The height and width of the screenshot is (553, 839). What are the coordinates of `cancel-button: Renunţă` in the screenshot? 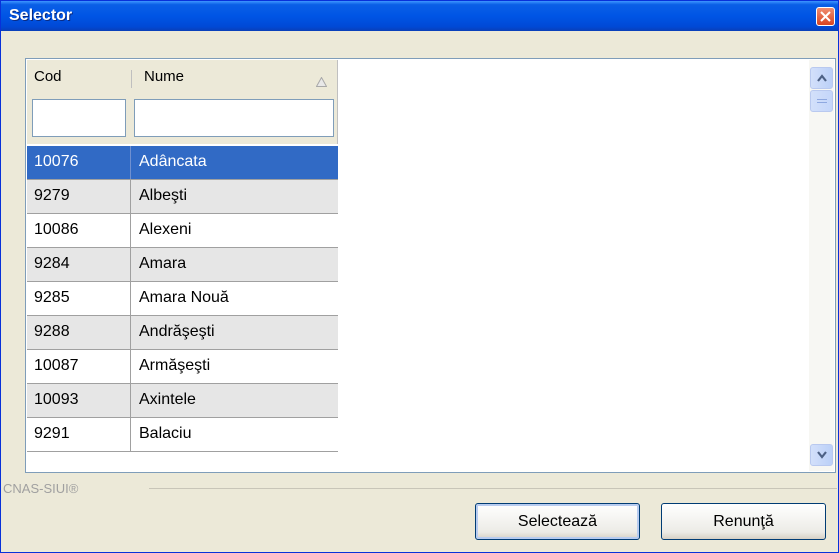 It's located at (743, 521).